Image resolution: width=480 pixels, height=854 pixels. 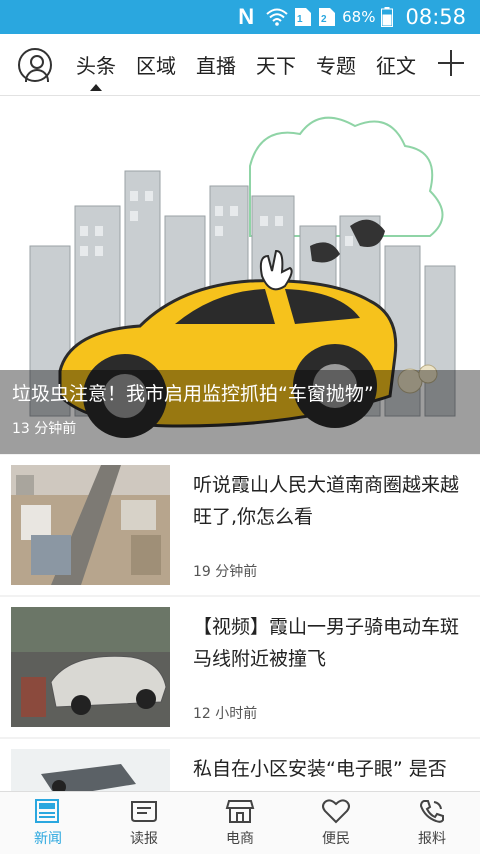 I want to click on battery-icon, so click(x=387, y=17).